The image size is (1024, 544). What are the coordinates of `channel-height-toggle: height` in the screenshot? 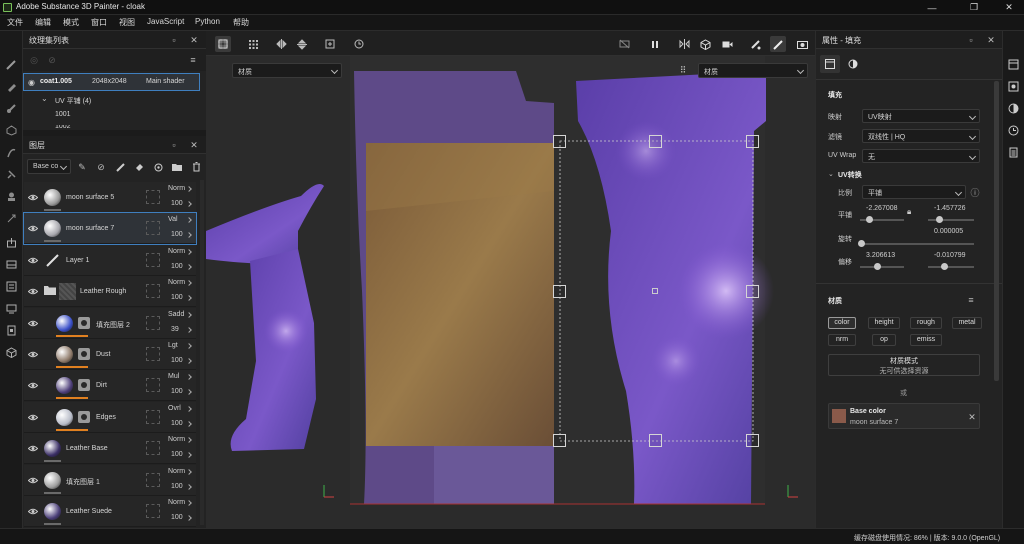 It's located at (884, 323).